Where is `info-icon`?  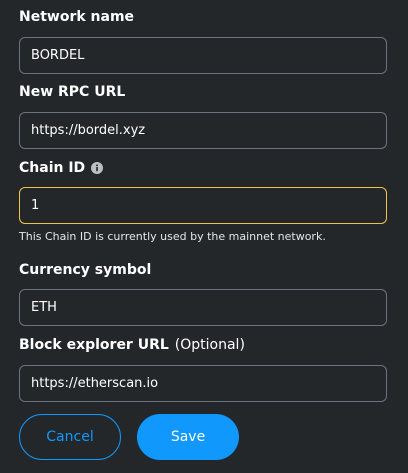
info-icon is located at coordinates (97, 168).